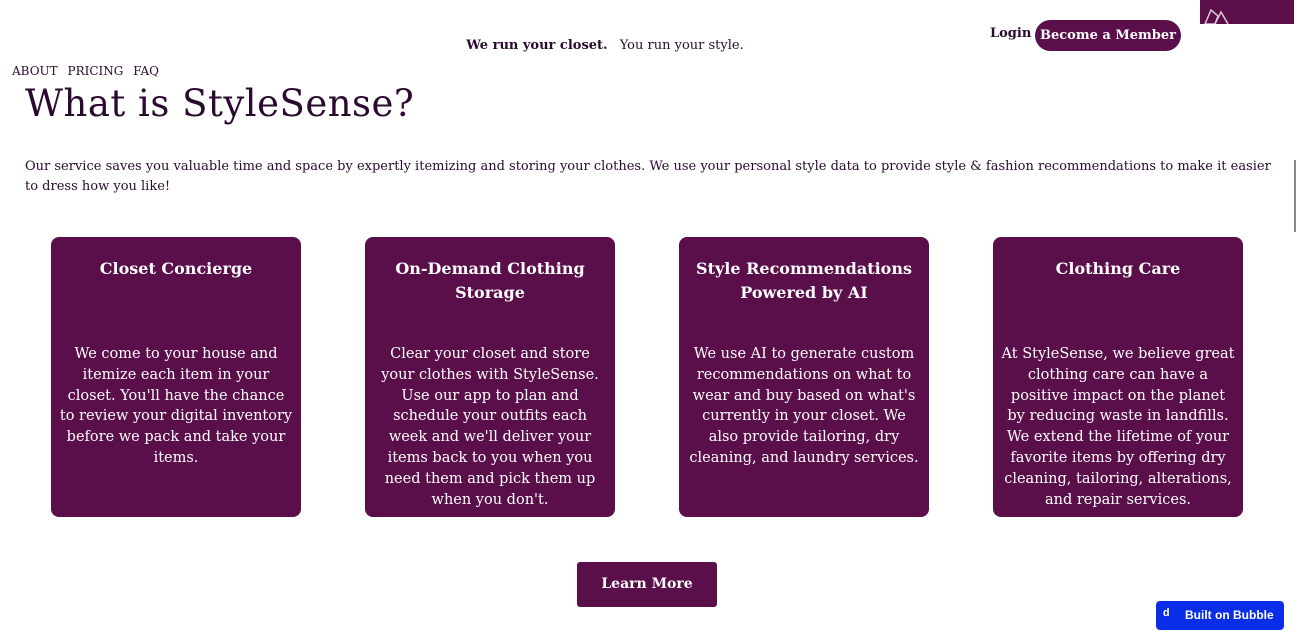  Describe the element at coordinates (96, 71) in the screenshot. I see `nav-item-pricing: PRICING` at that location.